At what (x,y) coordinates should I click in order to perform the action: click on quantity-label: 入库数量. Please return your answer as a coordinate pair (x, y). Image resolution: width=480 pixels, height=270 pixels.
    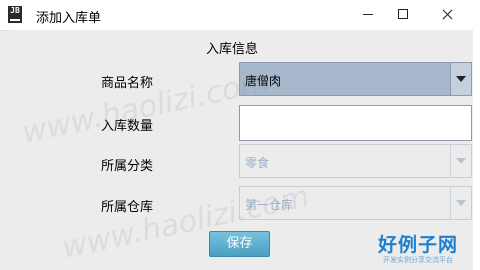
    Looking at the image, I should click on (127, 126).